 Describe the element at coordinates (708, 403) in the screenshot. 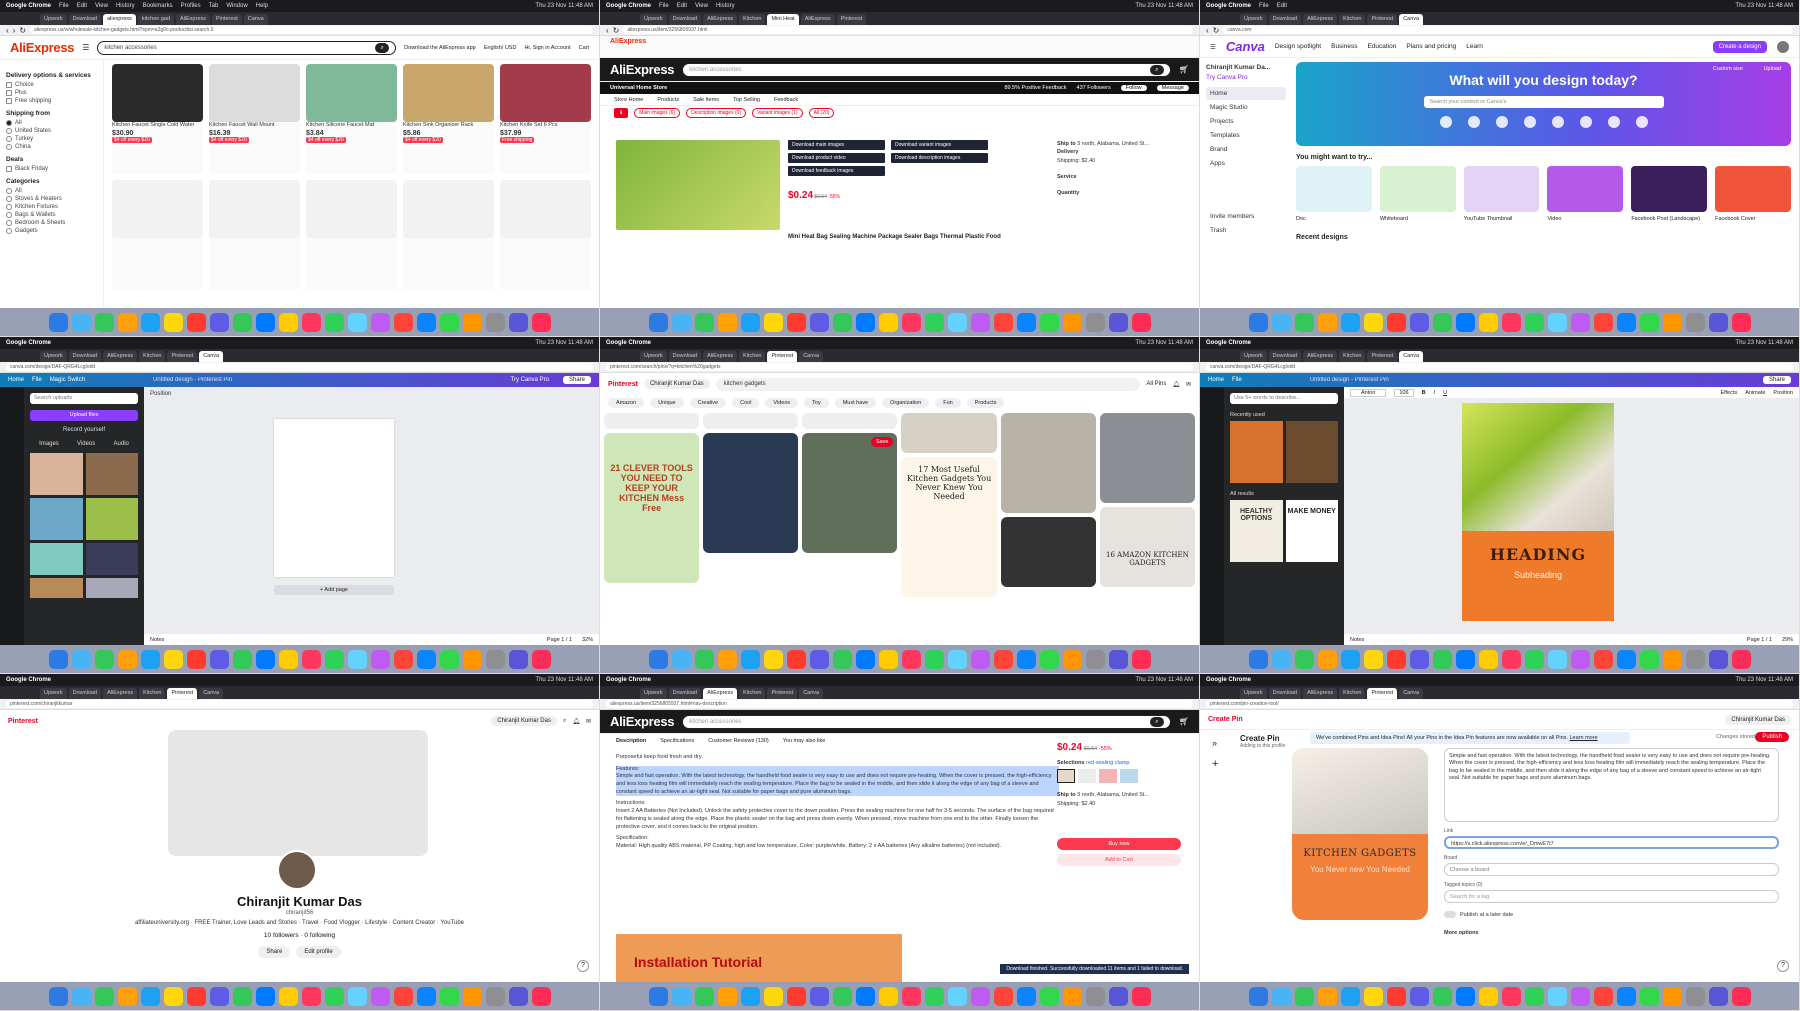

I see `chip: Creative` at that location.